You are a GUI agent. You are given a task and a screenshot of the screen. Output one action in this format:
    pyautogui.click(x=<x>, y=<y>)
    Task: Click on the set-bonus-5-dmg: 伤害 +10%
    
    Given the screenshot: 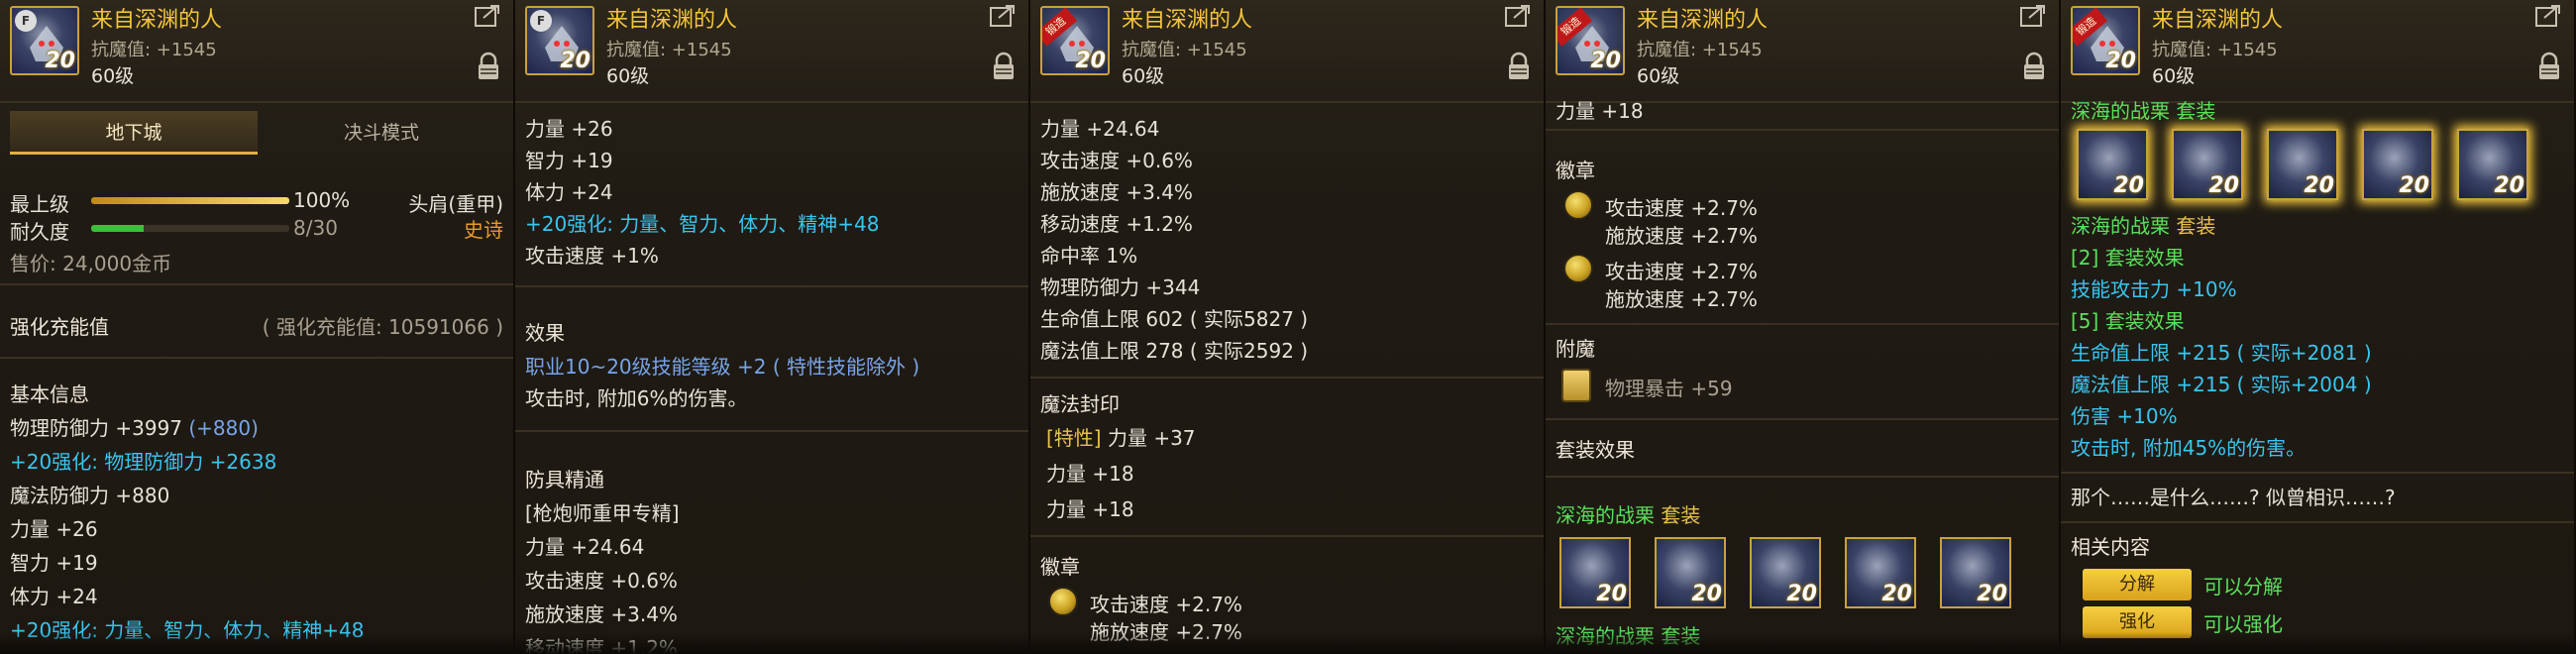 What is the action you would take?
    pyautogui.click(x=2124, y=416)
    